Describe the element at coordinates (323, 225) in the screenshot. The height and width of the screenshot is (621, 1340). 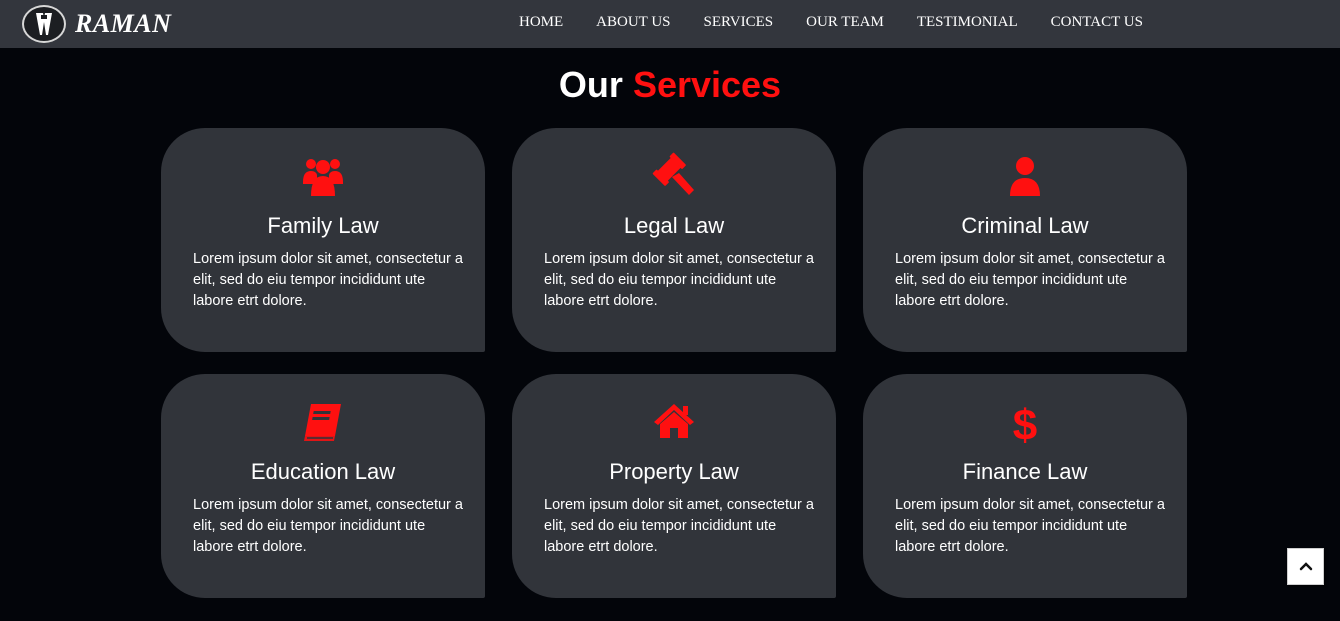
I see `service-title: Family Law` at that location.